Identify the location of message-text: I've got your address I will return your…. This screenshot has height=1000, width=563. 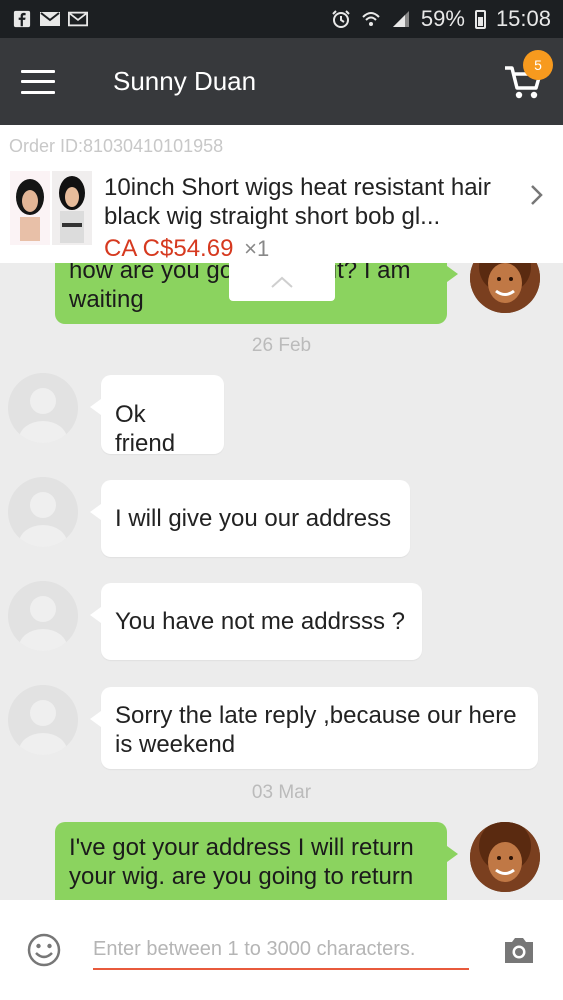
(241, 862).